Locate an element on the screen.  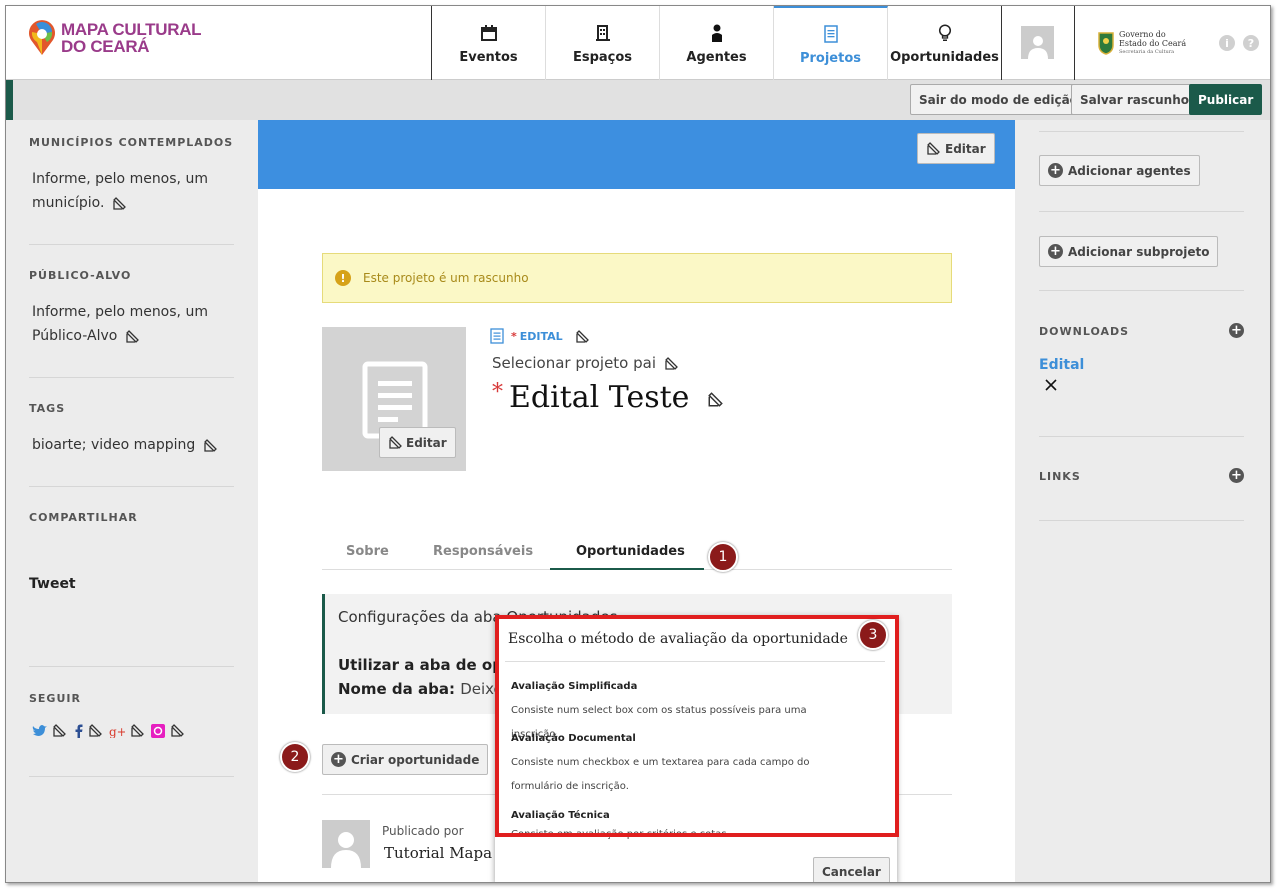
callout-badge-3: 3 is located at coordinates (873, 635).